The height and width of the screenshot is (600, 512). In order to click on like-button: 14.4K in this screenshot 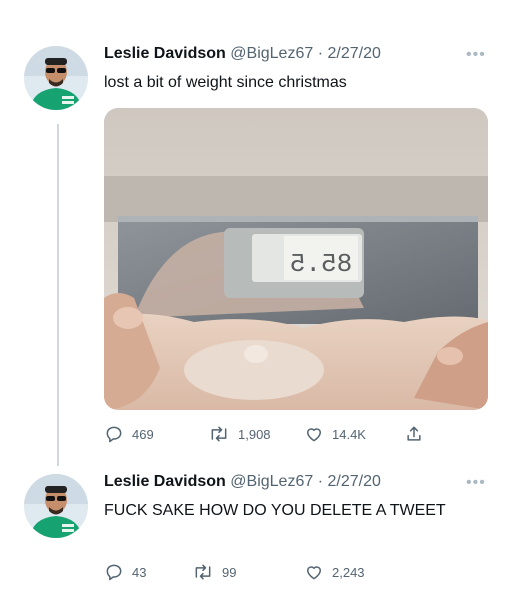, I will do `click(335, 434)`.